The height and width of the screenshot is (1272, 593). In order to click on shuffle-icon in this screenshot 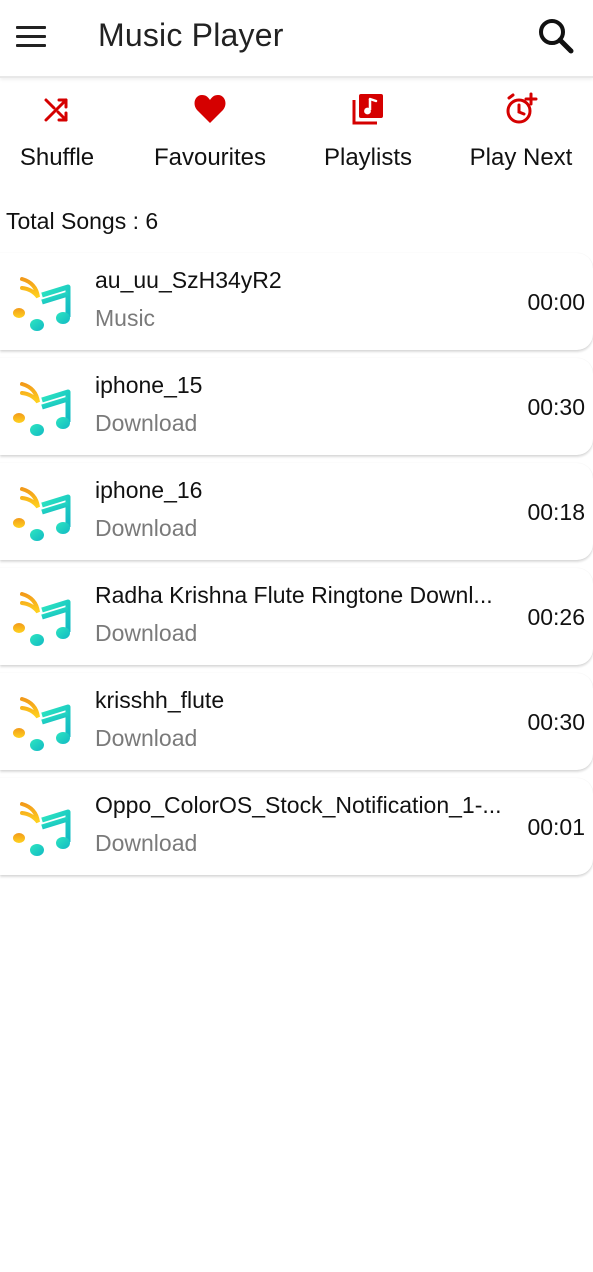, I will do `click(56, 110)`.